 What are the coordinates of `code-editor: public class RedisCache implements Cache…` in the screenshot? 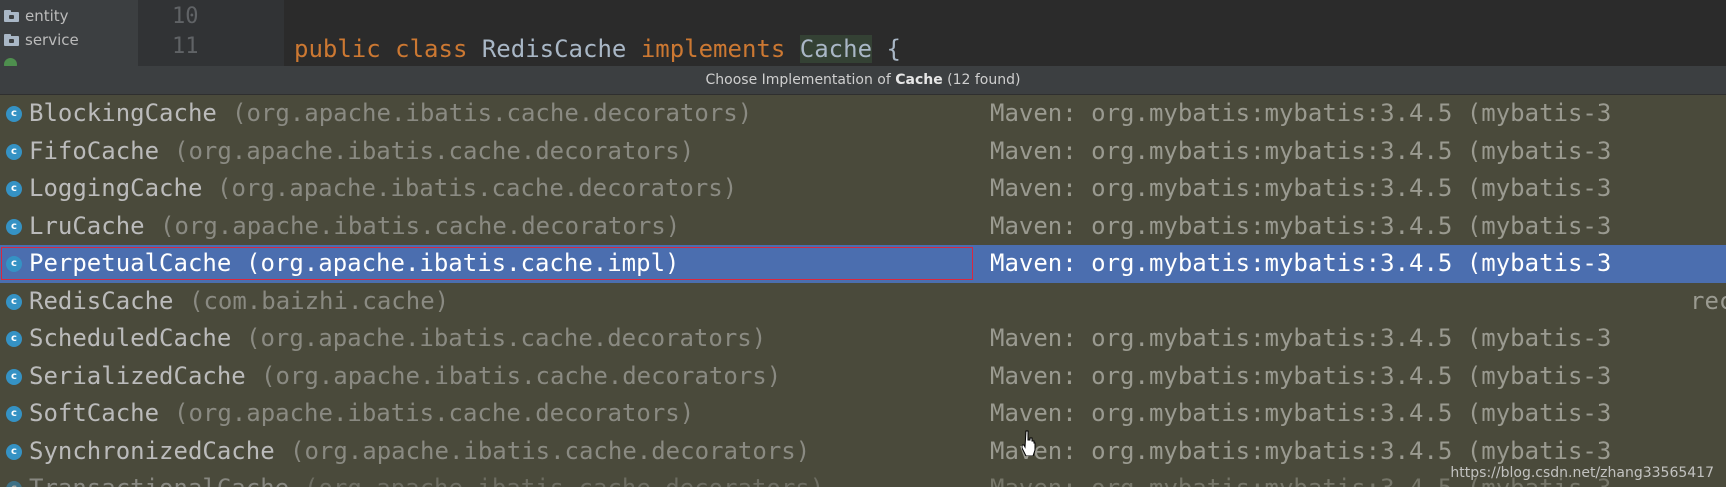 It's located at (1005, 33).